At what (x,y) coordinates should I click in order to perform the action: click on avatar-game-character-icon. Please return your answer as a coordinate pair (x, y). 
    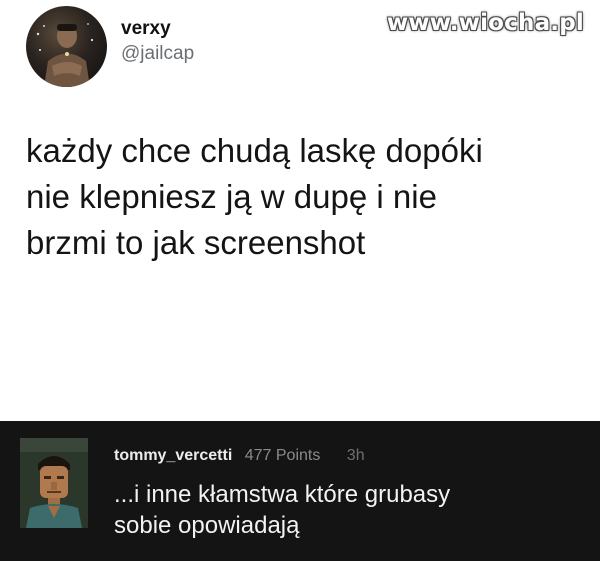
    Looking at the image, I should click on (54, 483).